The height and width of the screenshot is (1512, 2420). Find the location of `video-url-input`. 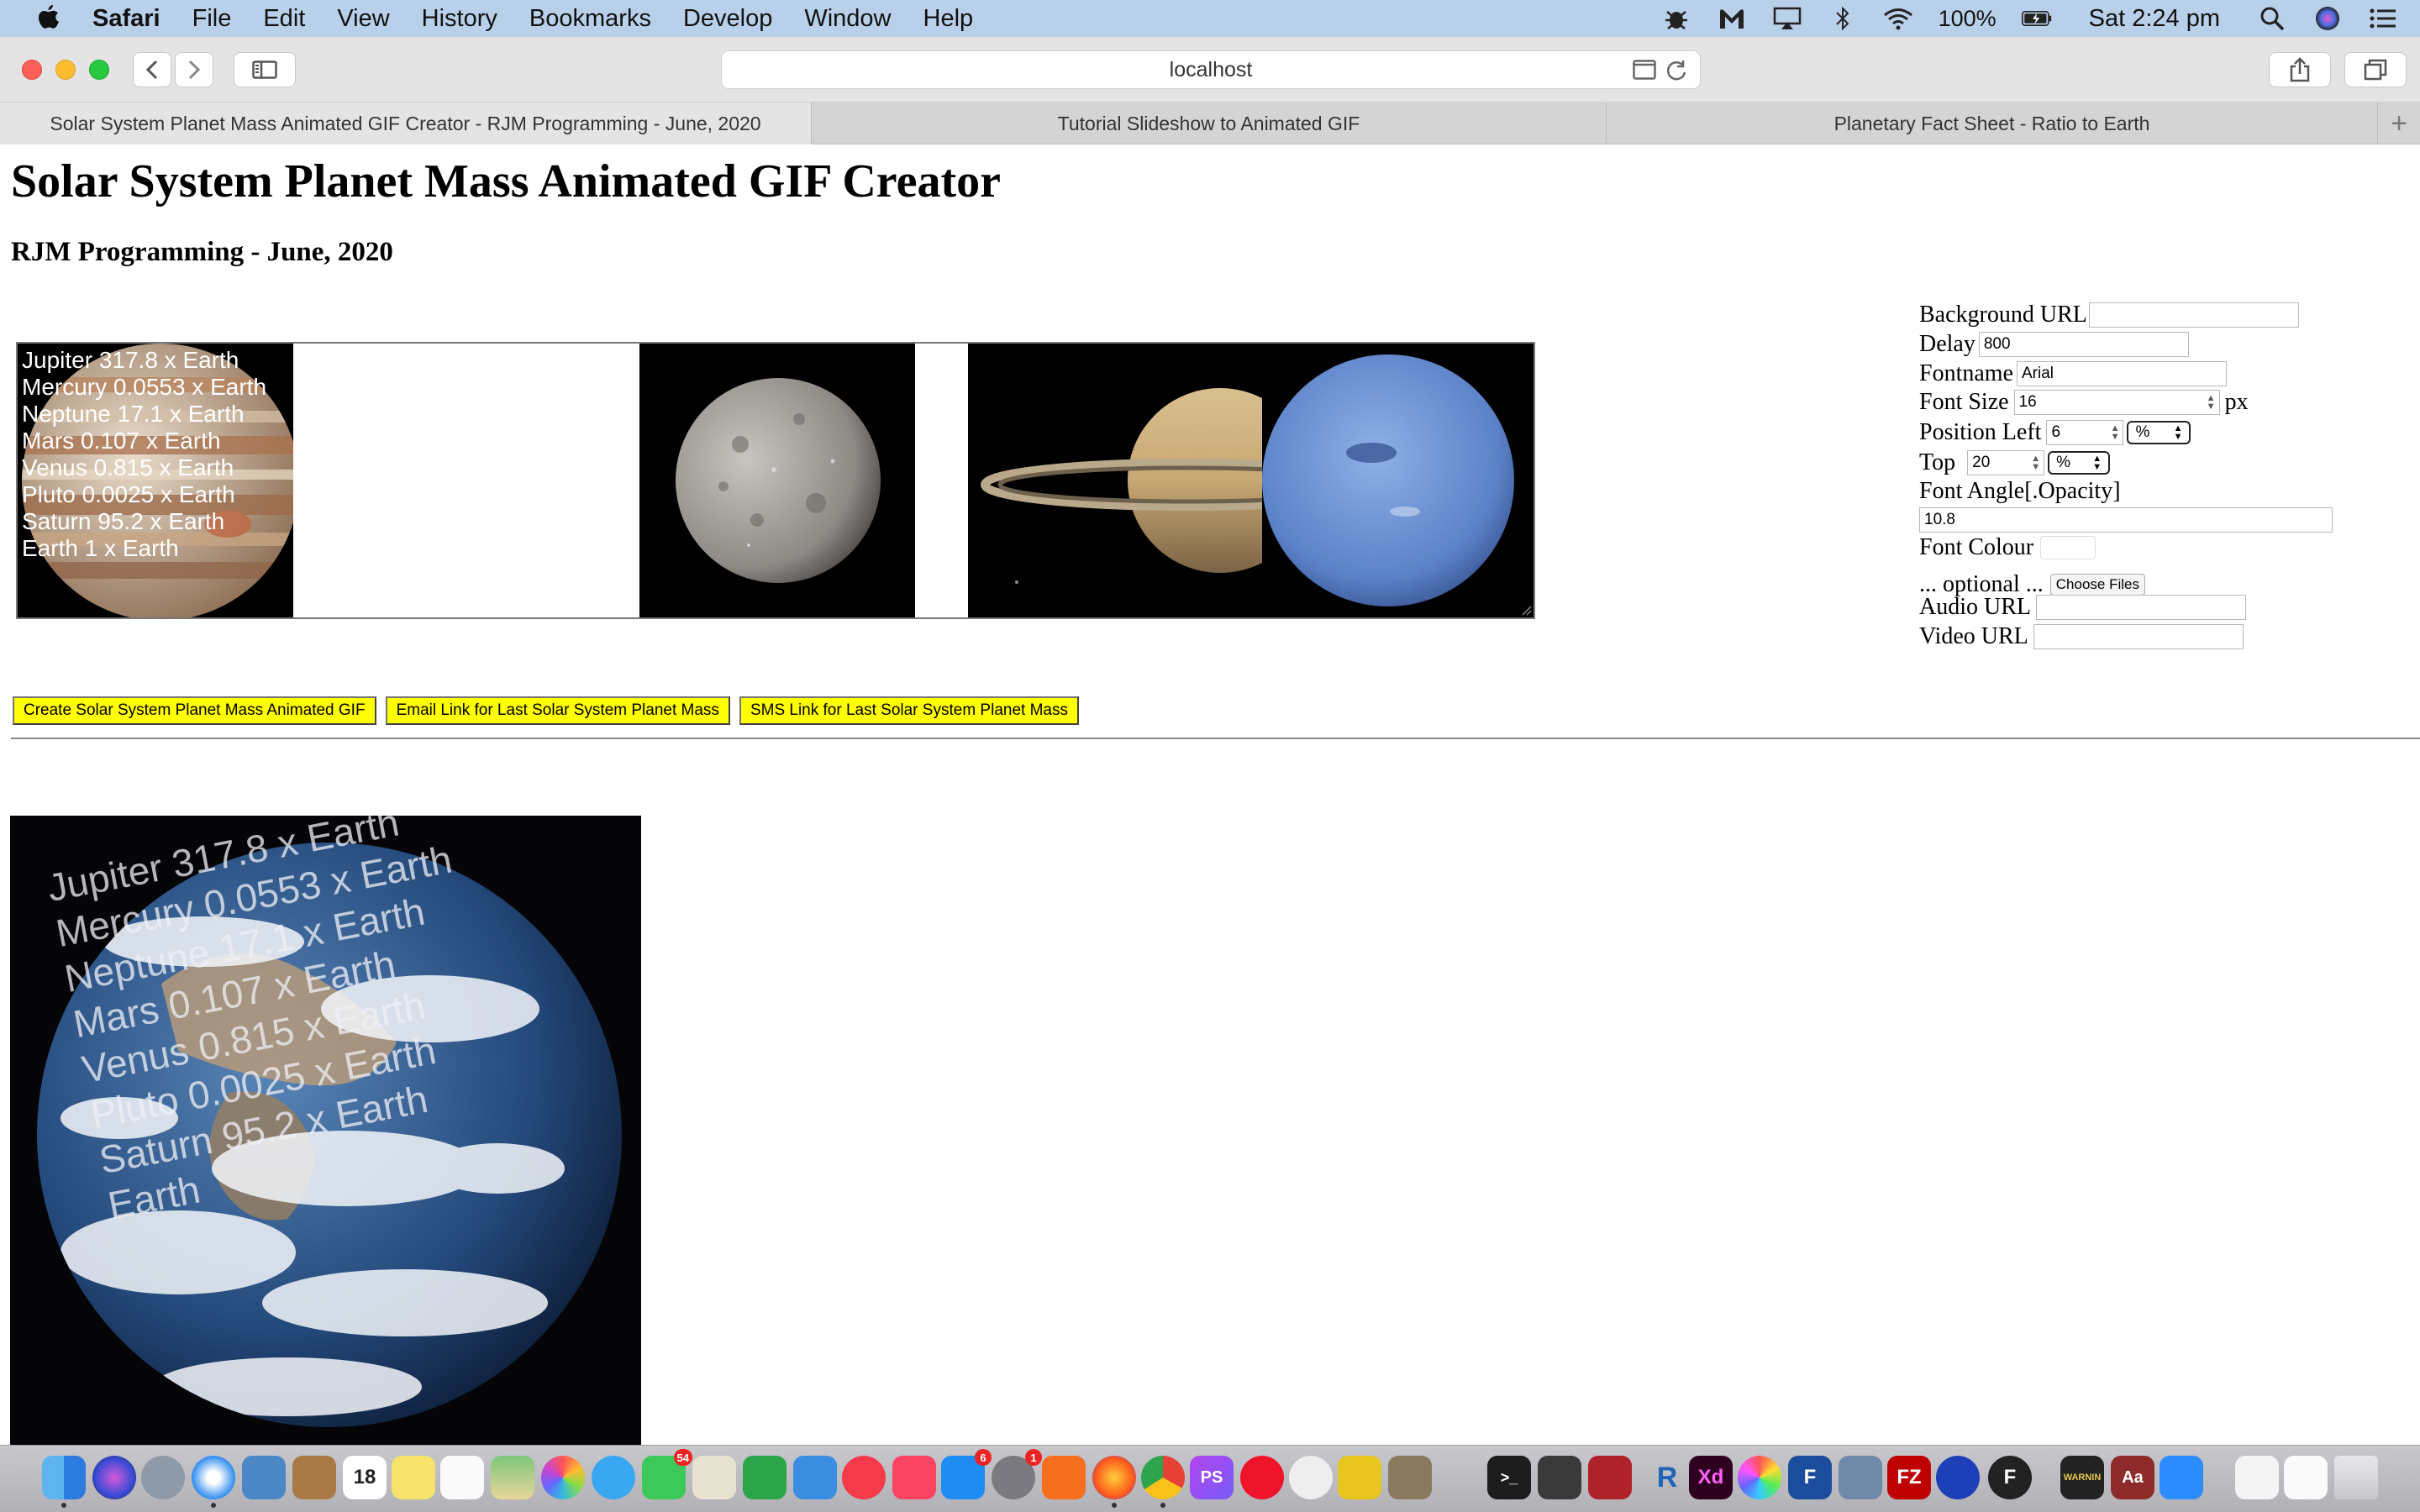

video-url-input is located at coordinates (2139, 636).